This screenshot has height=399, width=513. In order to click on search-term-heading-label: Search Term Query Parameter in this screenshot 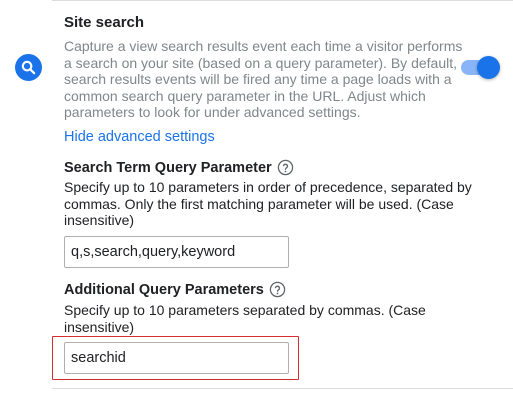, I will do `click(168, 167)`.